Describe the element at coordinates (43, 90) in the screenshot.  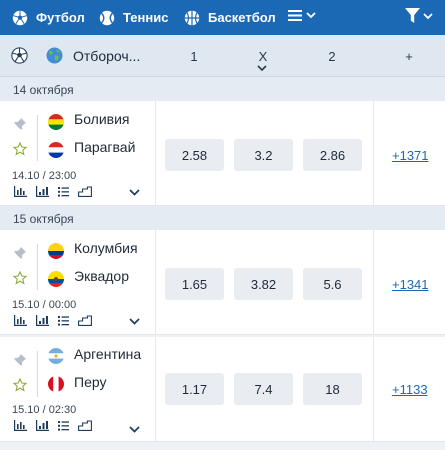
I see `date-label: 14 октября` at that location.